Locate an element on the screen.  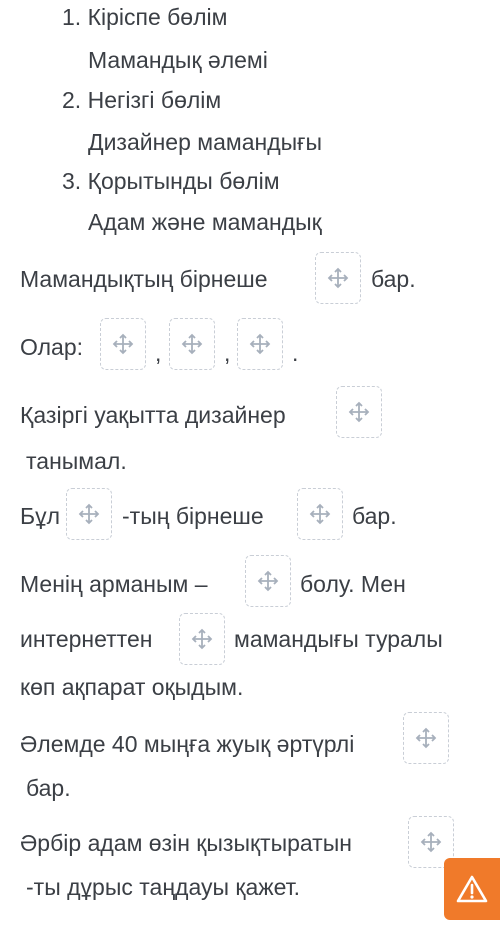
sentence-4-mid: -тың бірнеше is located at coordinates (193, 516).